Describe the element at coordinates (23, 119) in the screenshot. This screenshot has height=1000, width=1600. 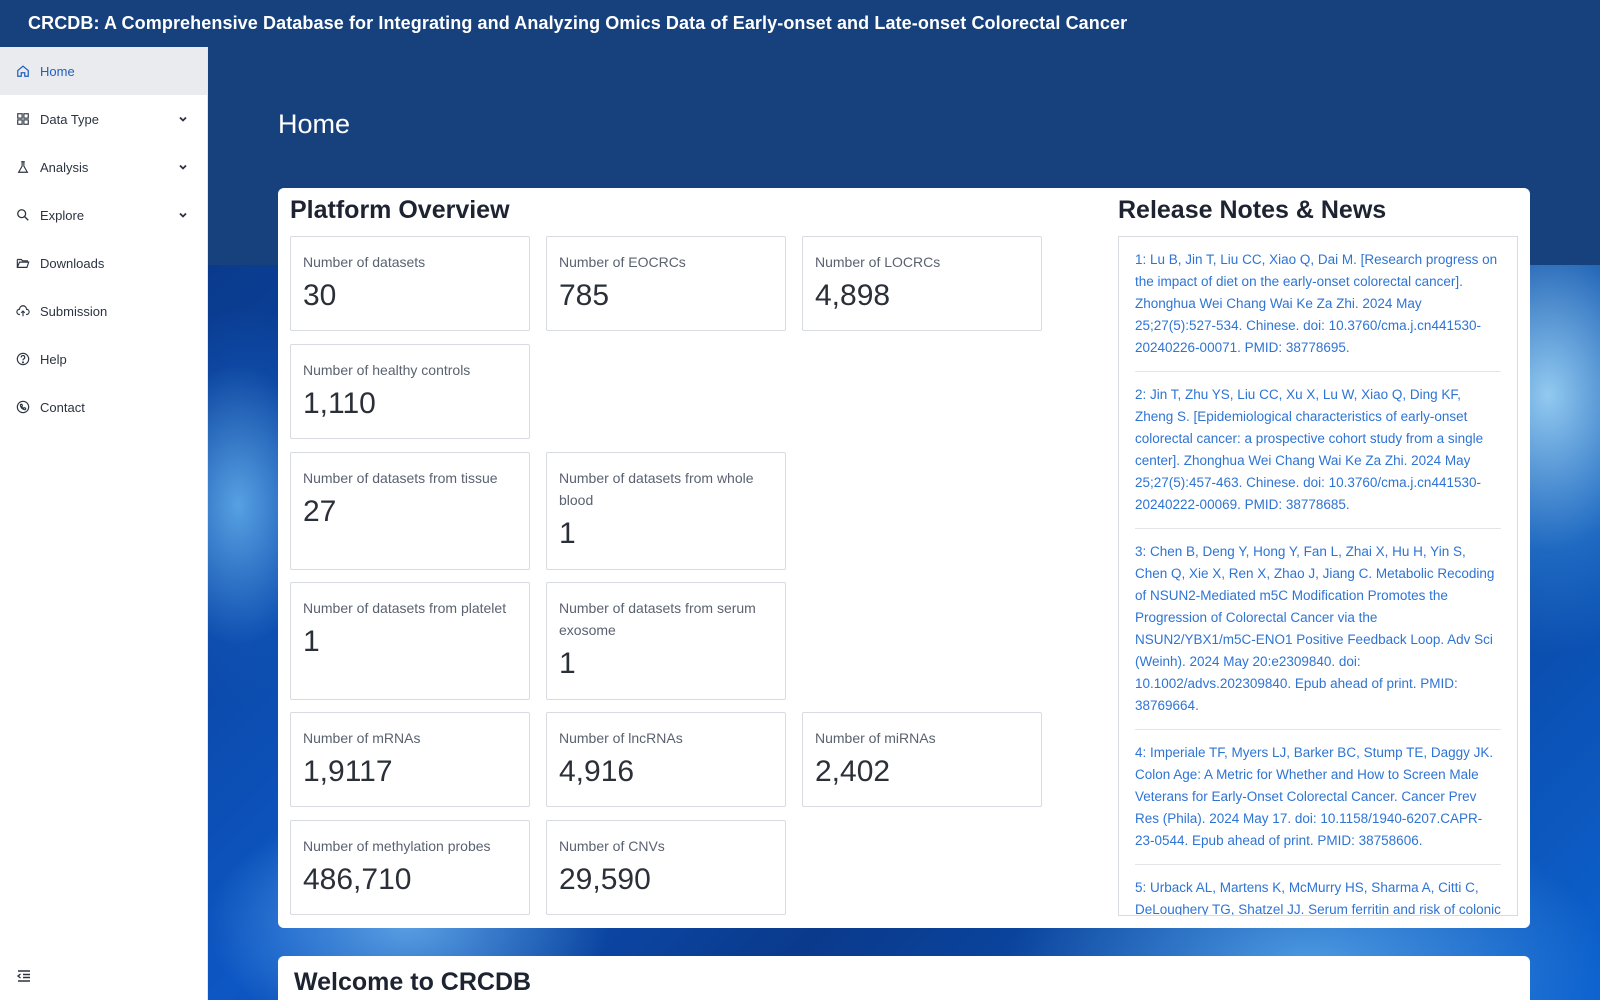
I see `grid-icon` at that location.